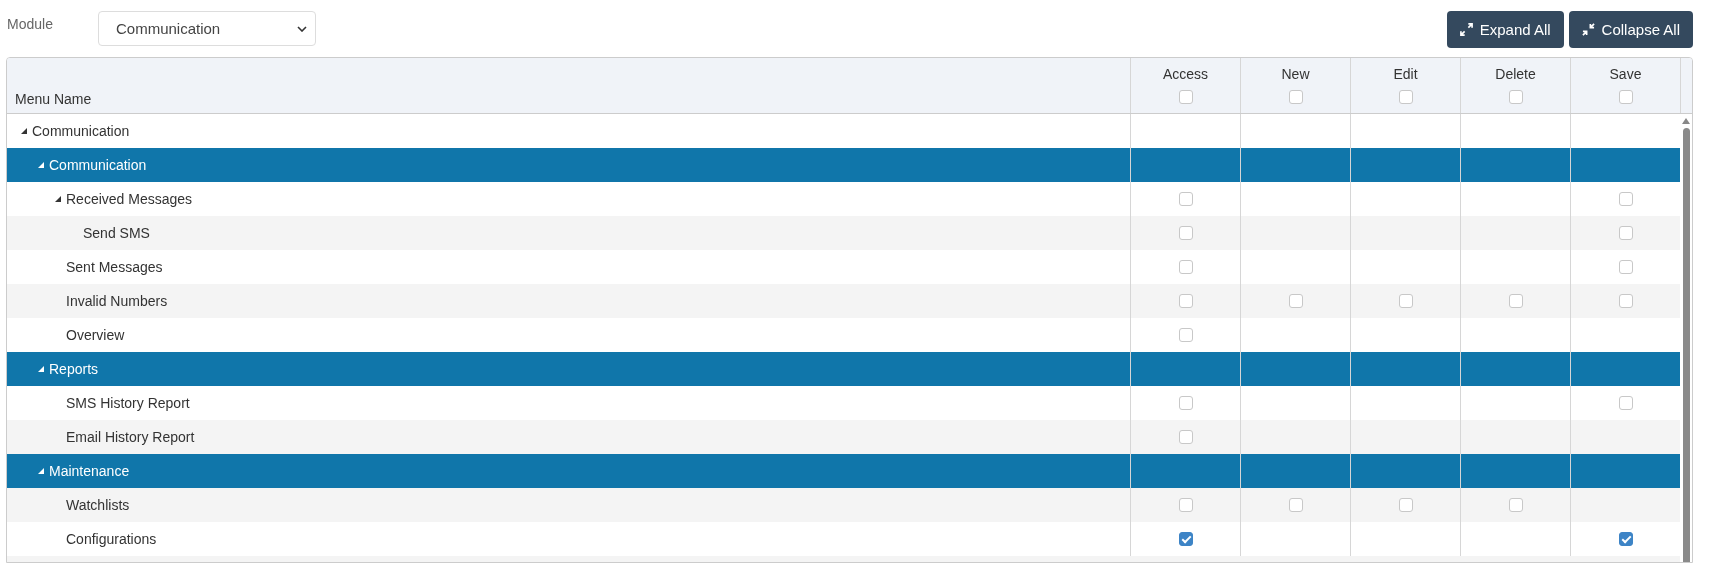  I want to click on column-header: New, so click(1295, 74).